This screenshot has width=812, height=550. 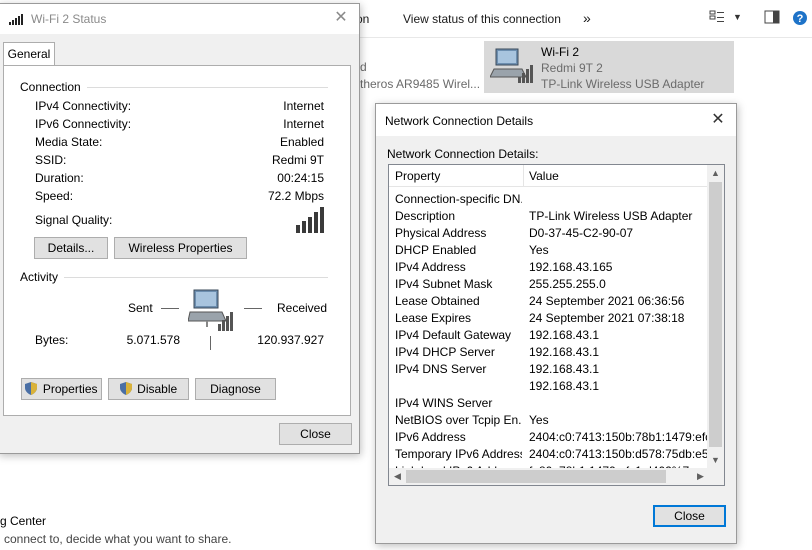 I want to click on media-state-value: Enabled, so click(x=301, y=142).